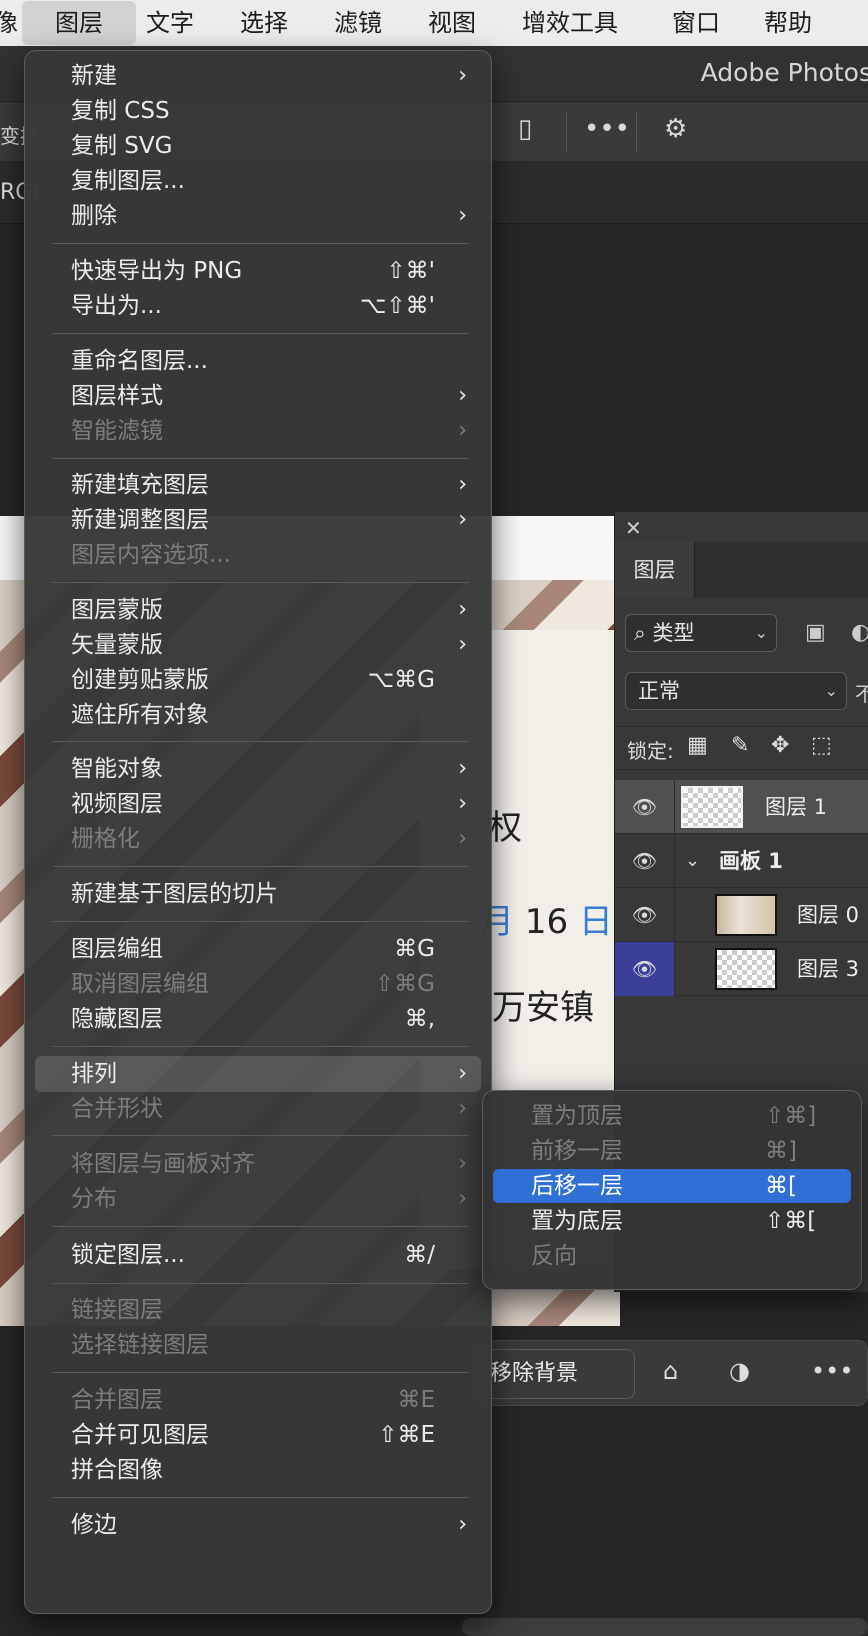 This screenshot has width=868, height=1636. Describe the element at coordinates (525, 129) in the screenshot. I see `align-icon: ▯` at that location.